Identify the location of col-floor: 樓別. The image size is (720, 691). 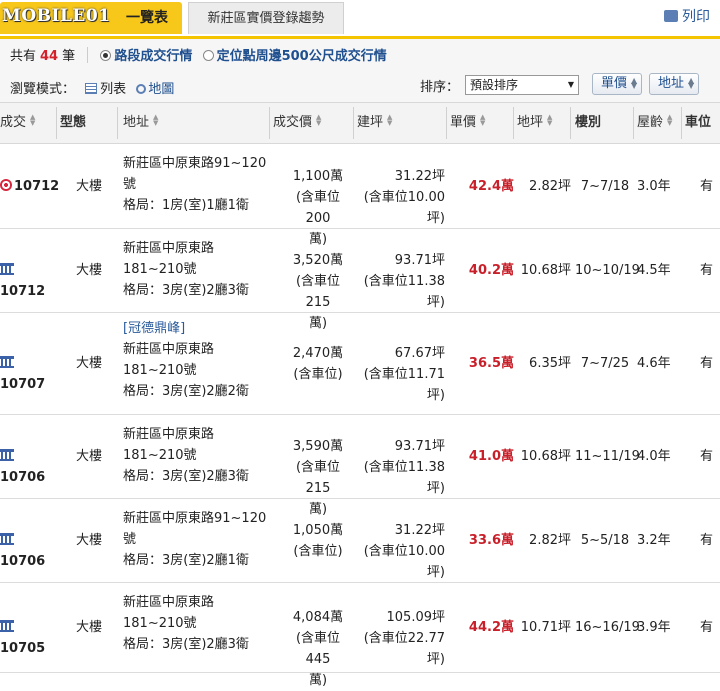
(588, 122).